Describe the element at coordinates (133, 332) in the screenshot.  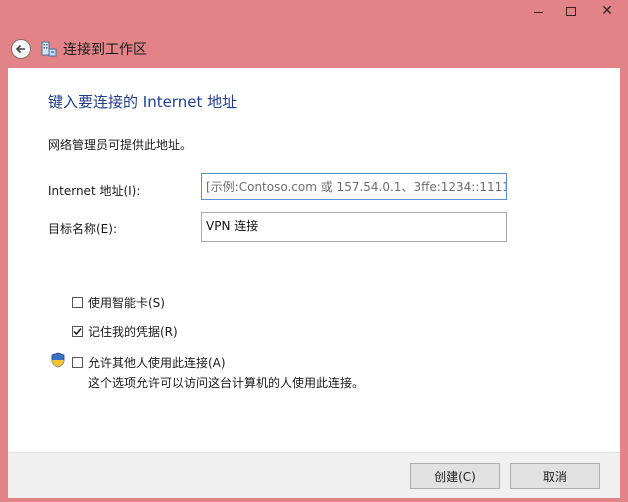
I see `remember-credentials-label: 记住我的凭据(R)` at that location.